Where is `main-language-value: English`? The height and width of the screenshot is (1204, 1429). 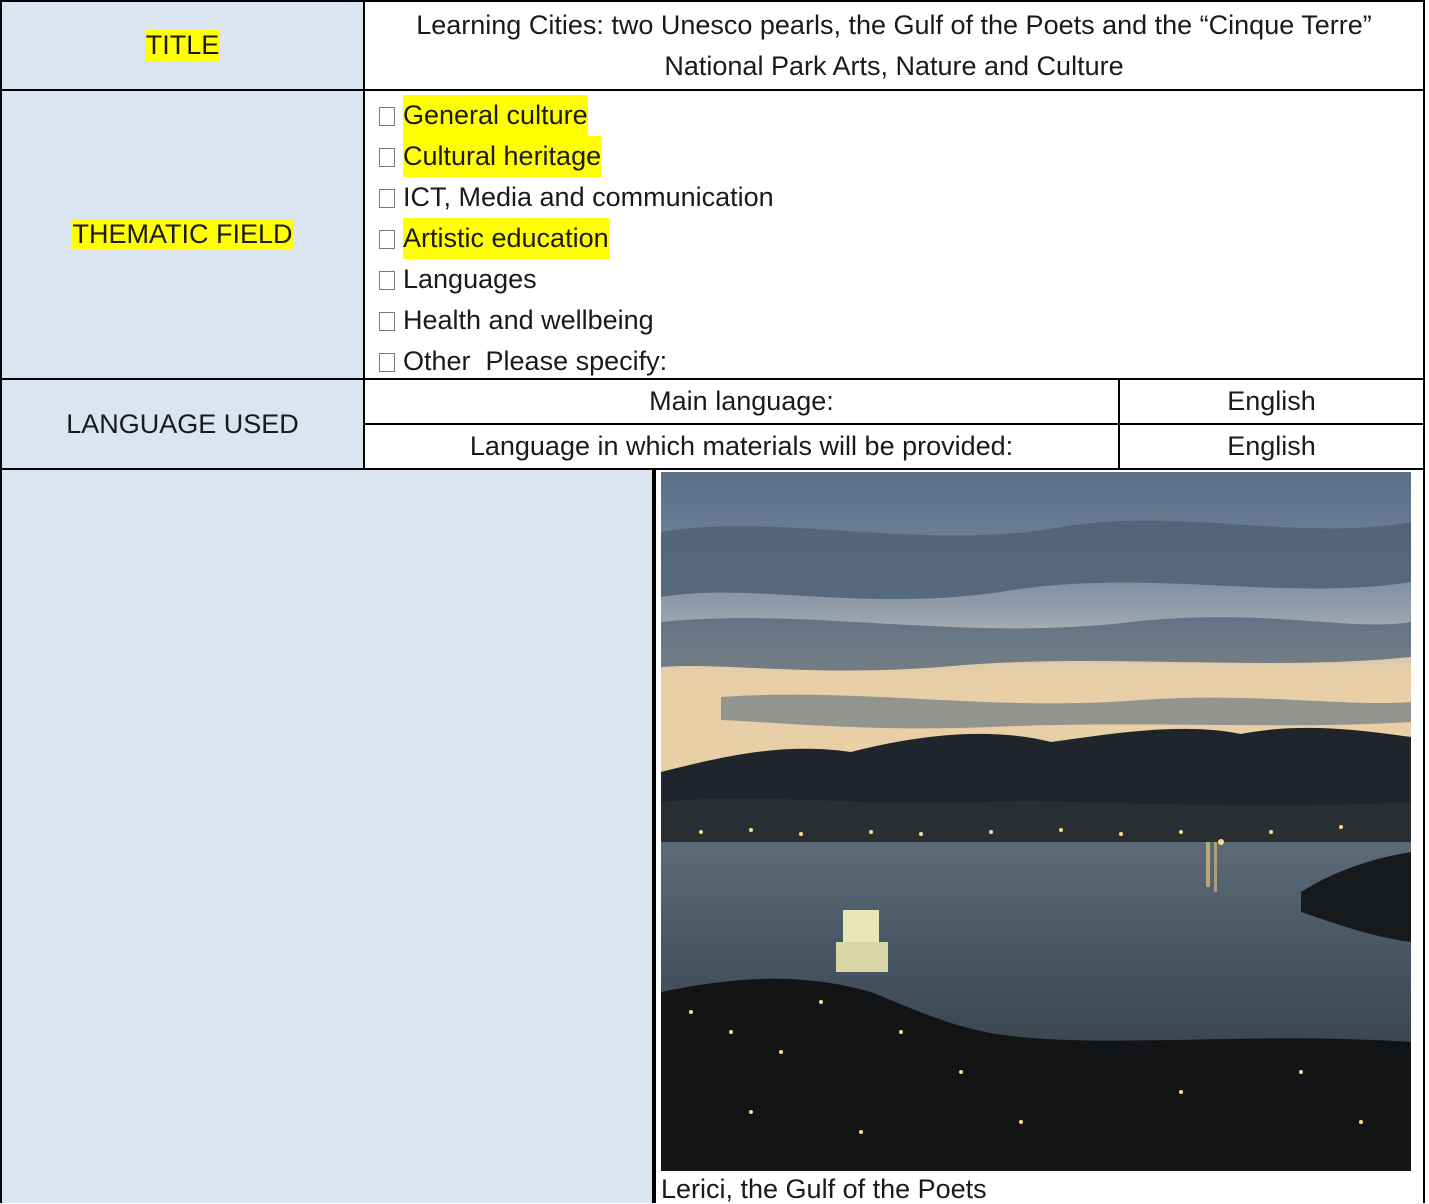 main-language-value: English is located at coordinates (1271, 401).